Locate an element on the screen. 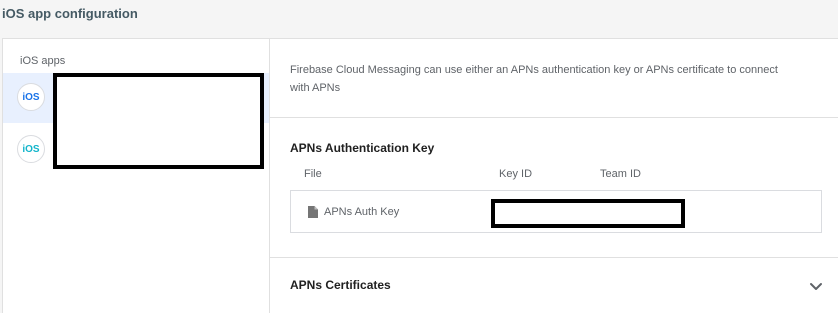  chevron-down-icon is located at coordinates (816, 286).